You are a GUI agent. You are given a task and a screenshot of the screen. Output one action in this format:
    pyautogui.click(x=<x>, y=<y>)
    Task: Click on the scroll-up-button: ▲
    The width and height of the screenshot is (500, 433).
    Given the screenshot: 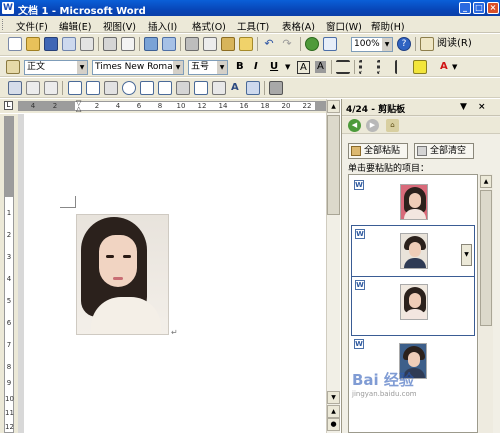 What is the action you would take?
    pyautogui.click(x=333, y=106)
    